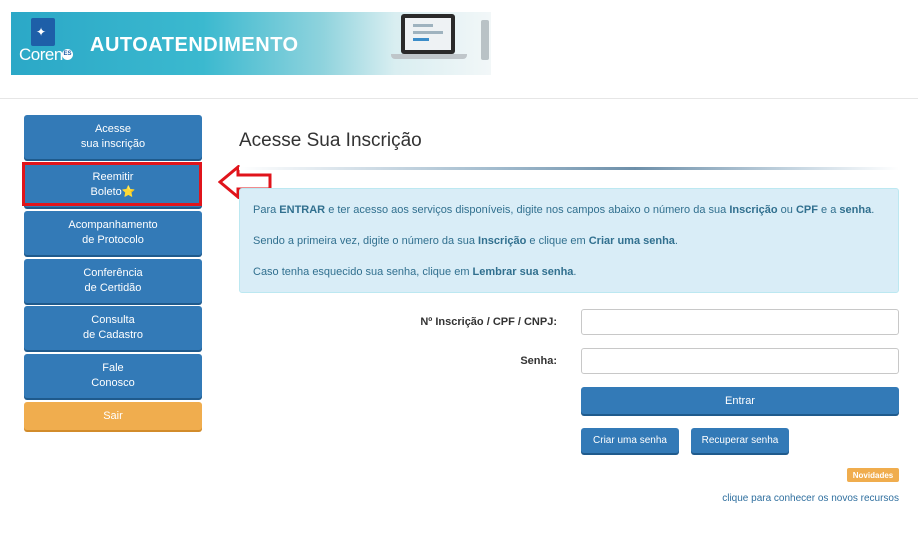 The width and height of the screenshot is (918, 535). Describe the element at coordinates (428, 34) in the screenshot. I see `laptop-illustration-icon` at that location.